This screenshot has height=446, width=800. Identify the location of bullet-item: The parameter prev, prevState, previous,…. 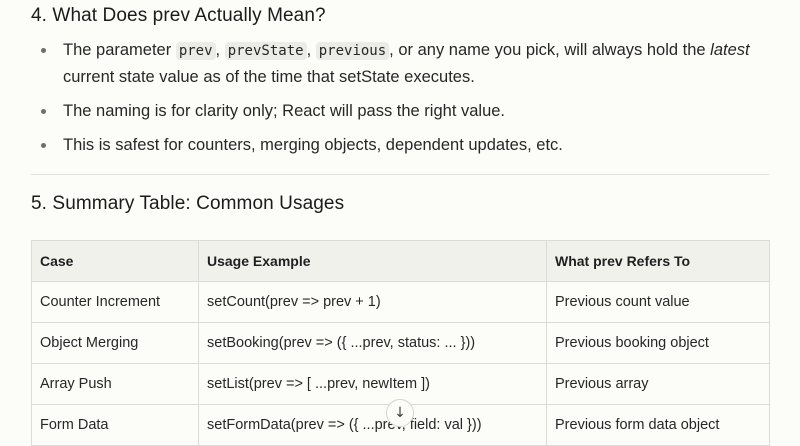
(400, 63).